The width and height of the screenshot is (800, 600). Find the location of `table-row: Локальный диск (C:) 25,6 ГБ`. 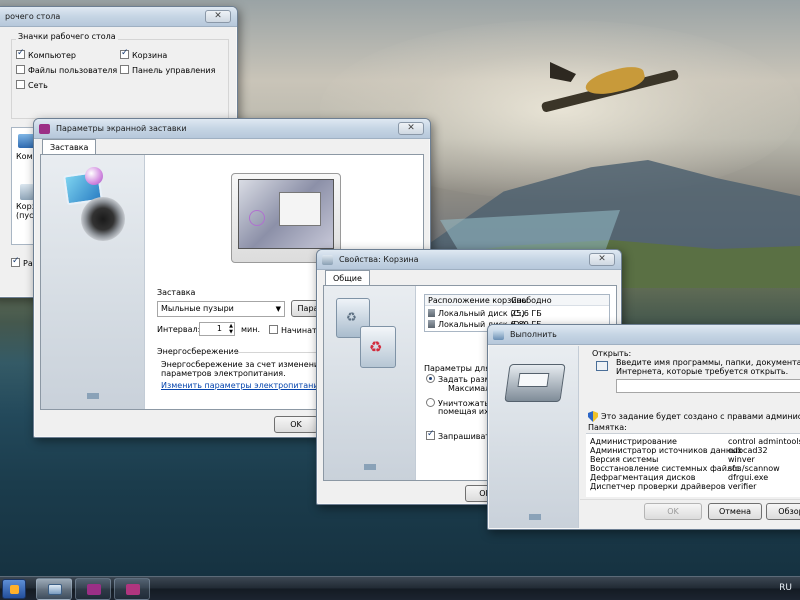

table-row: Локальный диск (C:) 25,6 ГБ is located at coordinates (517, 313).